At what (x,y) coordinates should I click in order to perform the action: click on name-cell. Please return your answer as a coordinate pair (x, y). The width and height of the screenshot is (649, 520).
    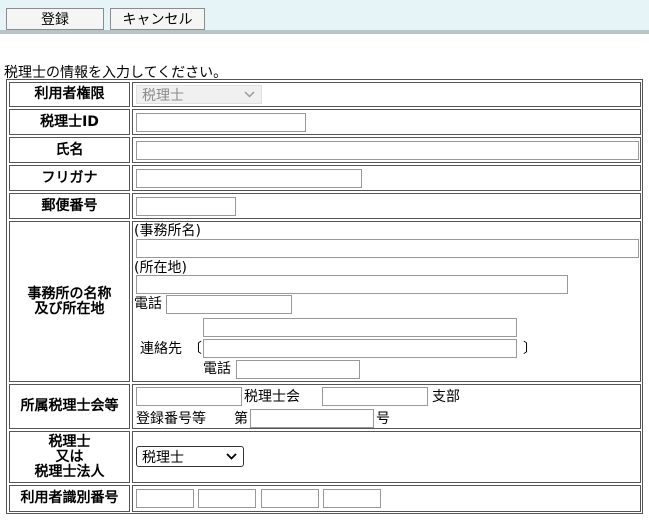
    Looking at the image, I should click on (386, 150).